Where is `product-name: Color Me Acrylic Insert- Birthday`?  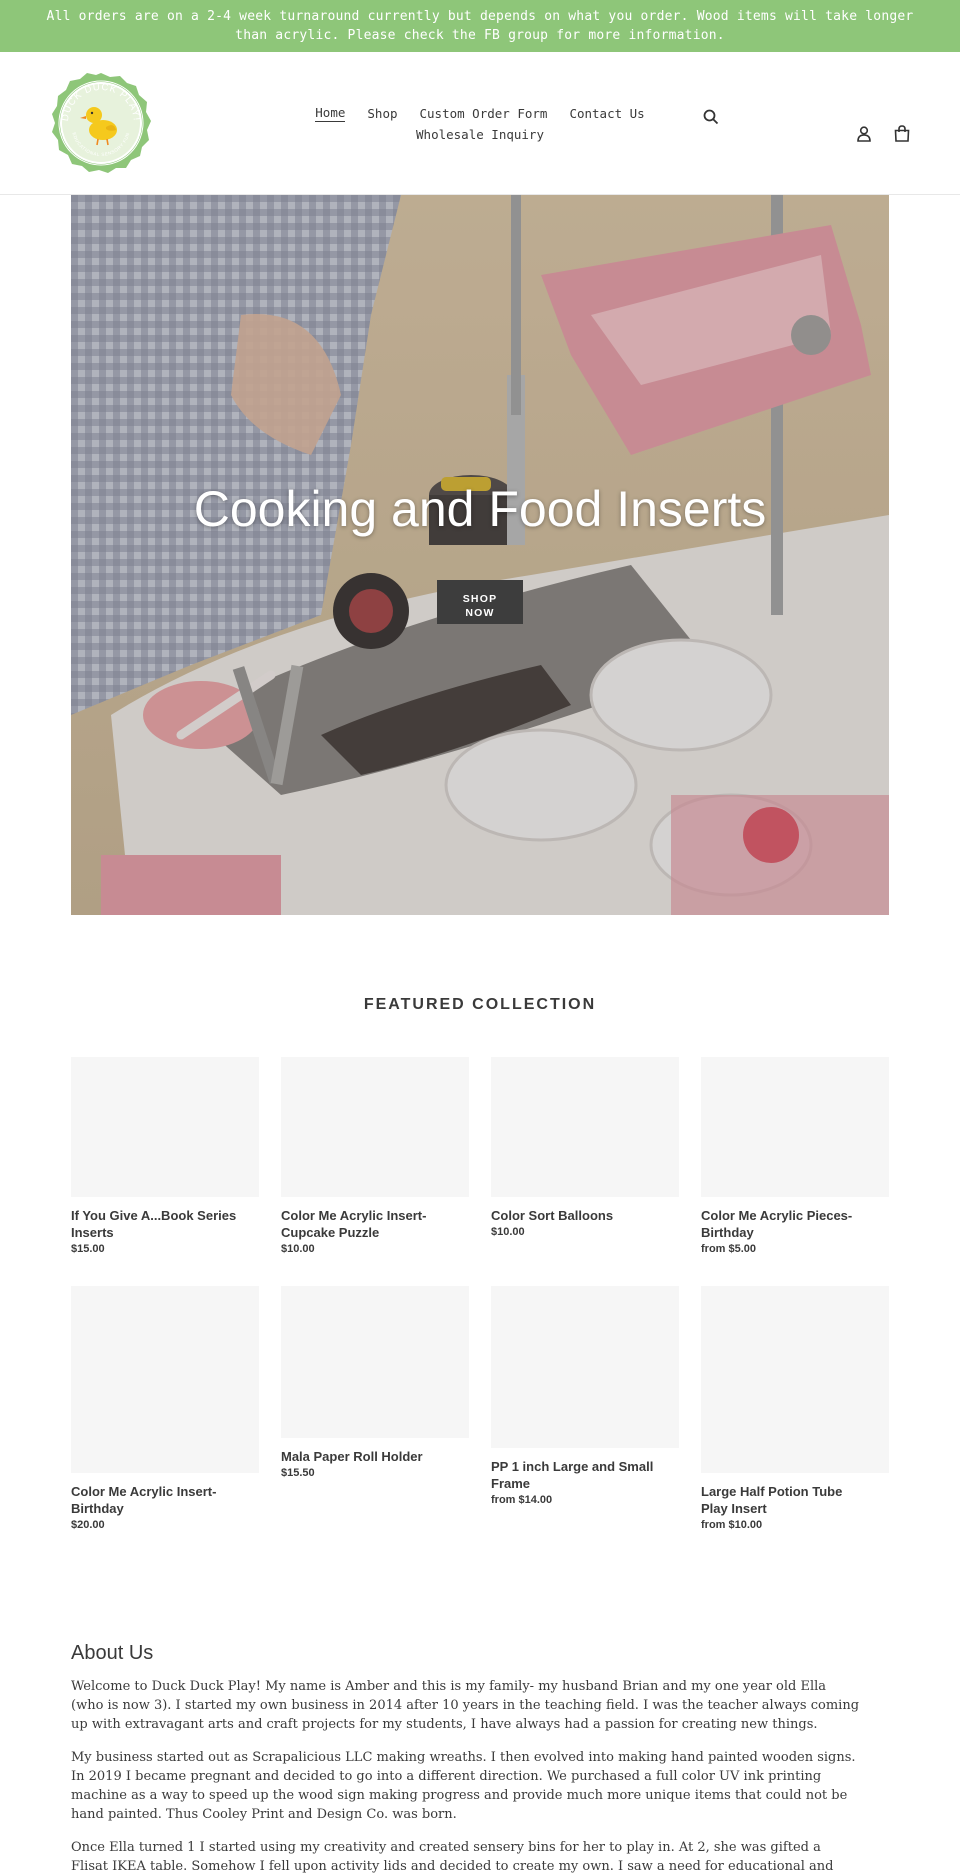
product-name: Color Me Acrylic Insert- Birthday is located at coordinates (156, 1500).